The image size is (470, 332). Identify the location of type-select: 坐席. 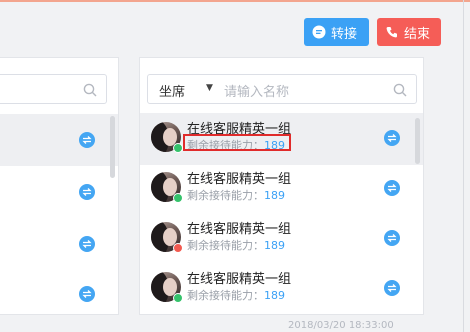
(172, 90).